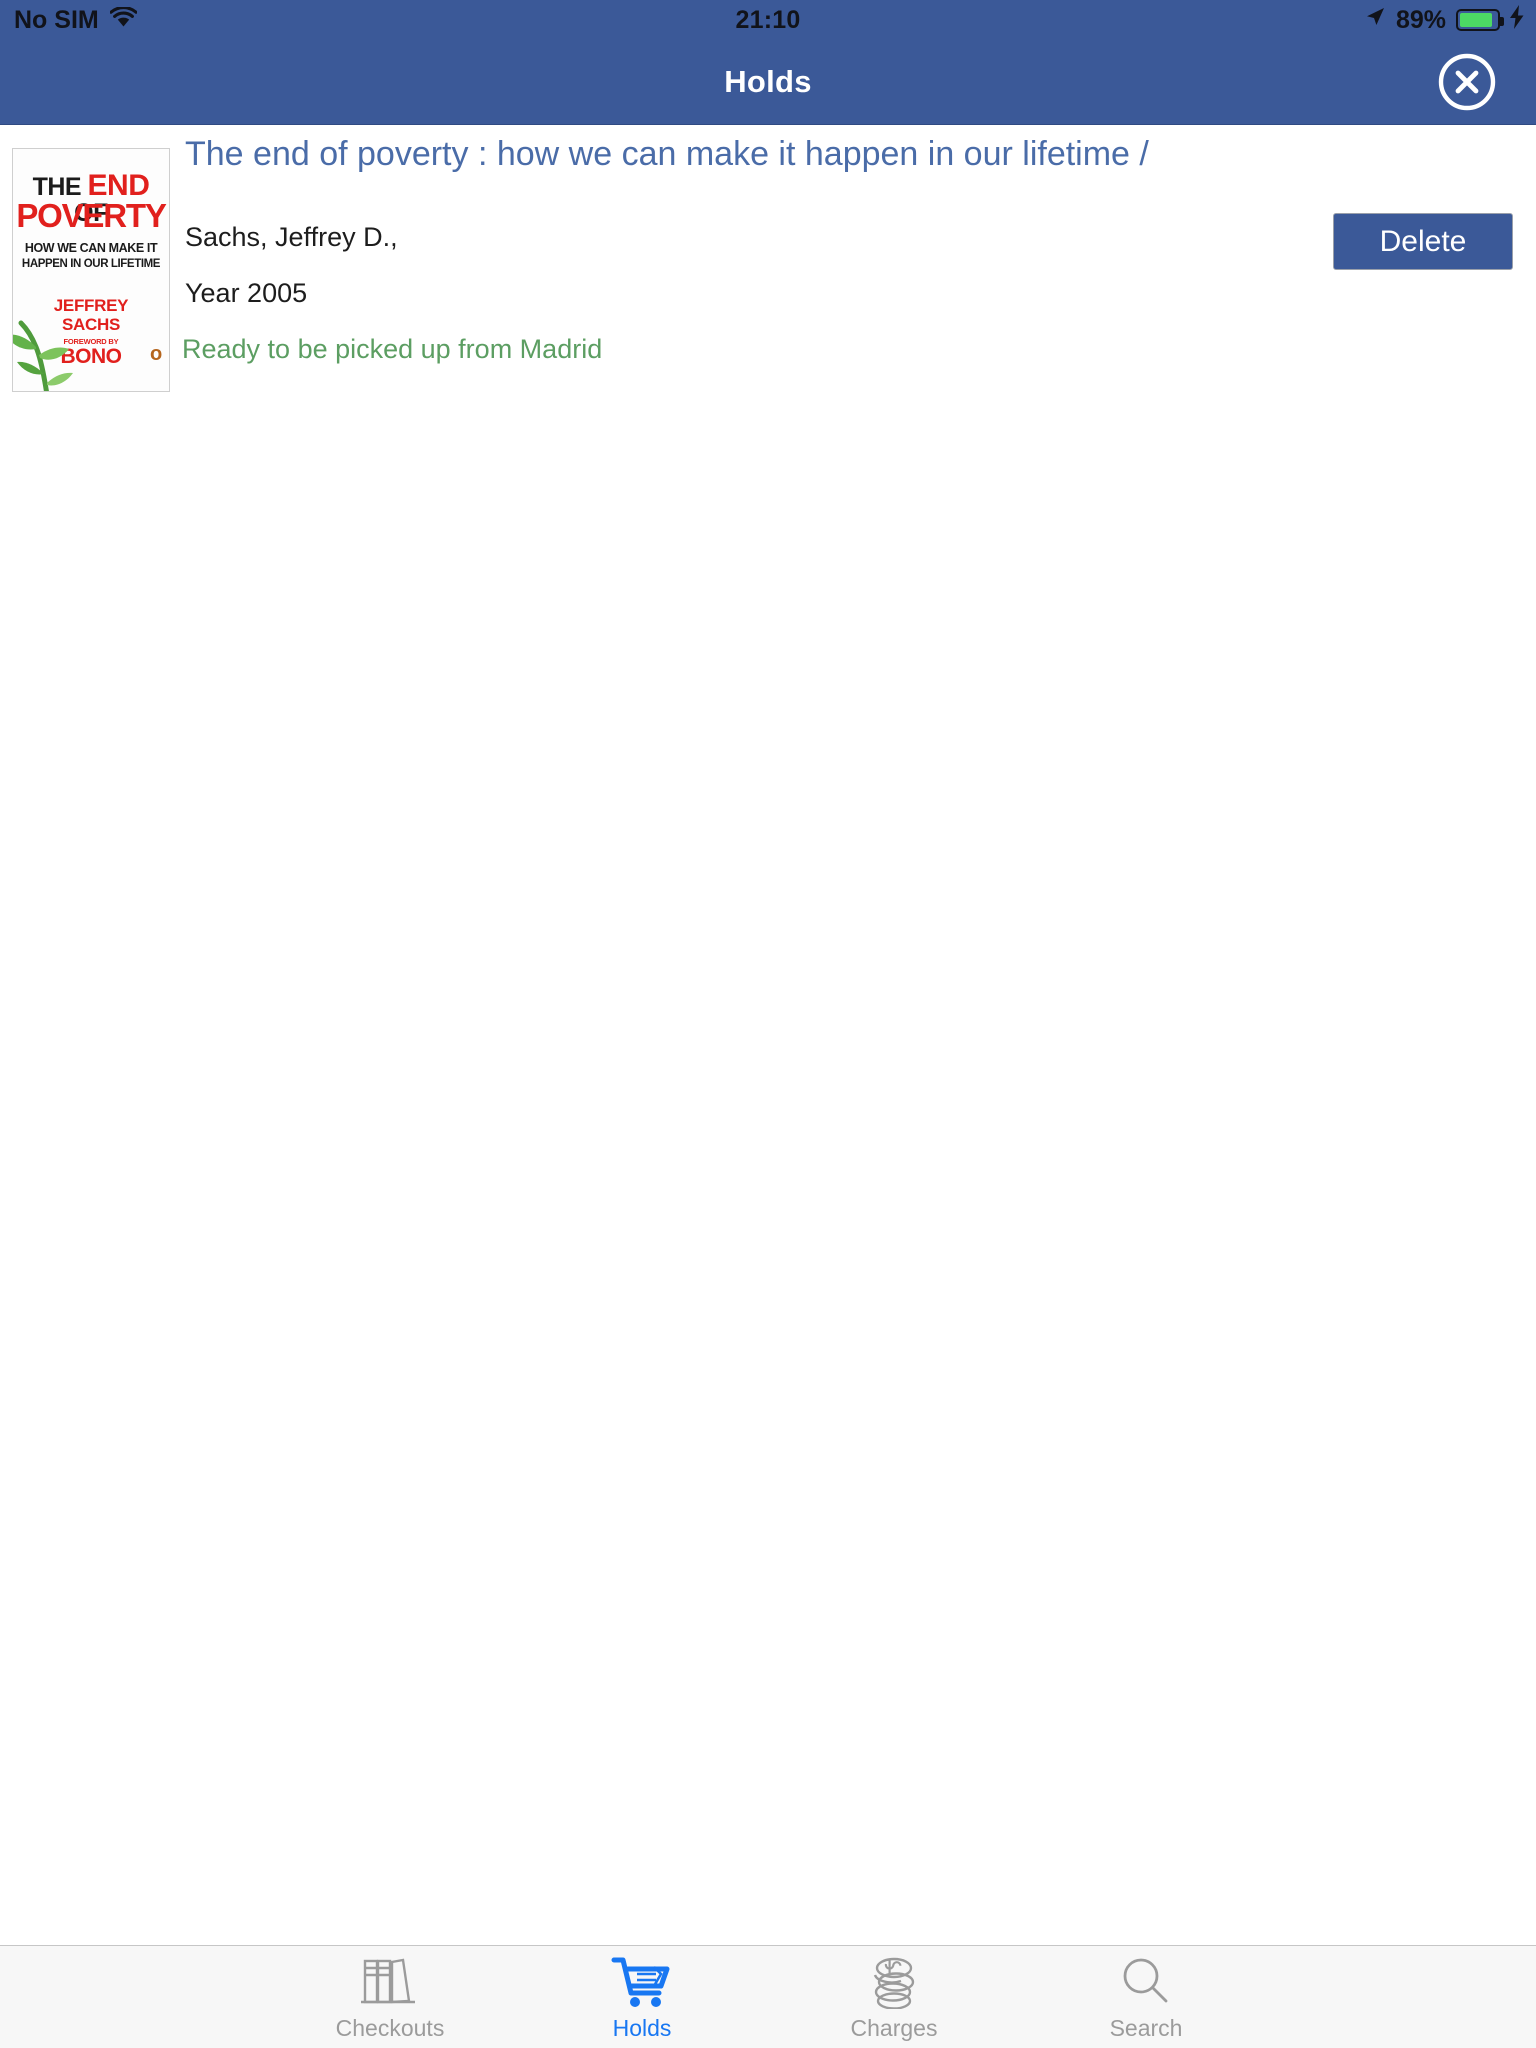 Image resolution: width=1536 pixels, height=2048 pixels. I want to click on hold-year: Year 2005, so click(246, 293).